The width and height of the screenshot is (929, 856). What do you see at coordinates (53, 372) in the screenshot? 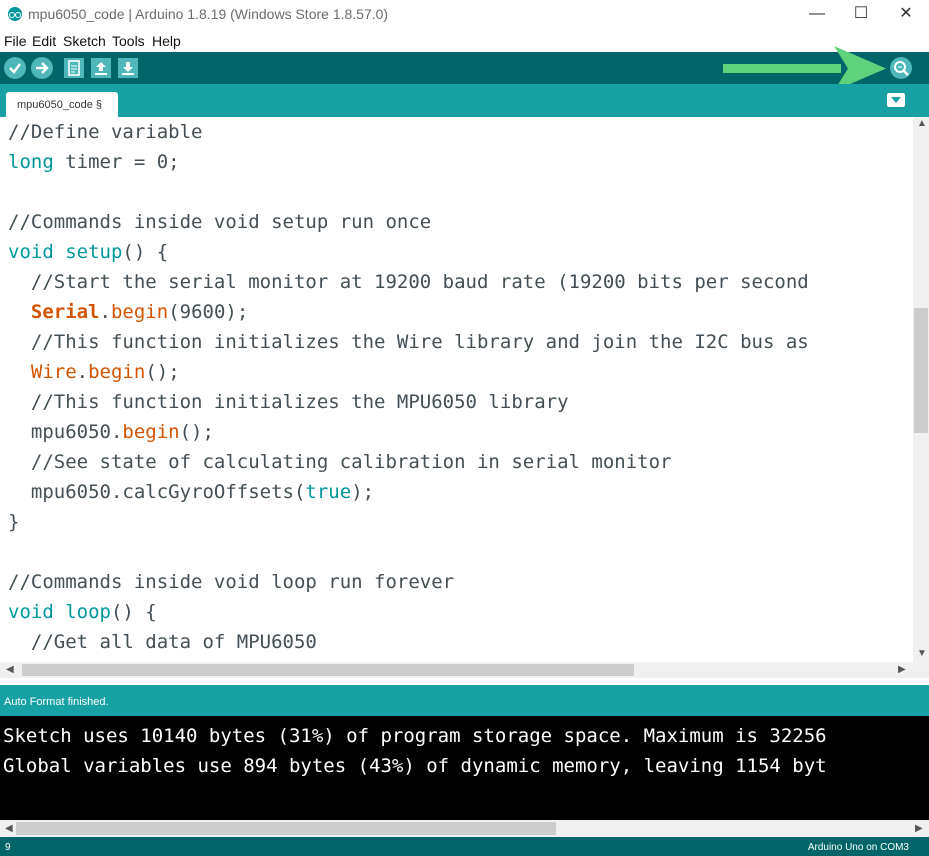
I see `code-token: Wire` at bounding box center [53, 372].